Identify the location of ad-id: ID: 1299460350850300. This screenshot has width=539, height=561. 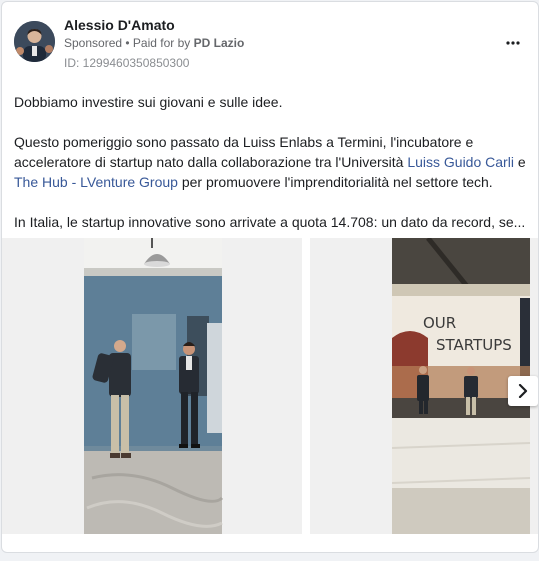
(127, 63).